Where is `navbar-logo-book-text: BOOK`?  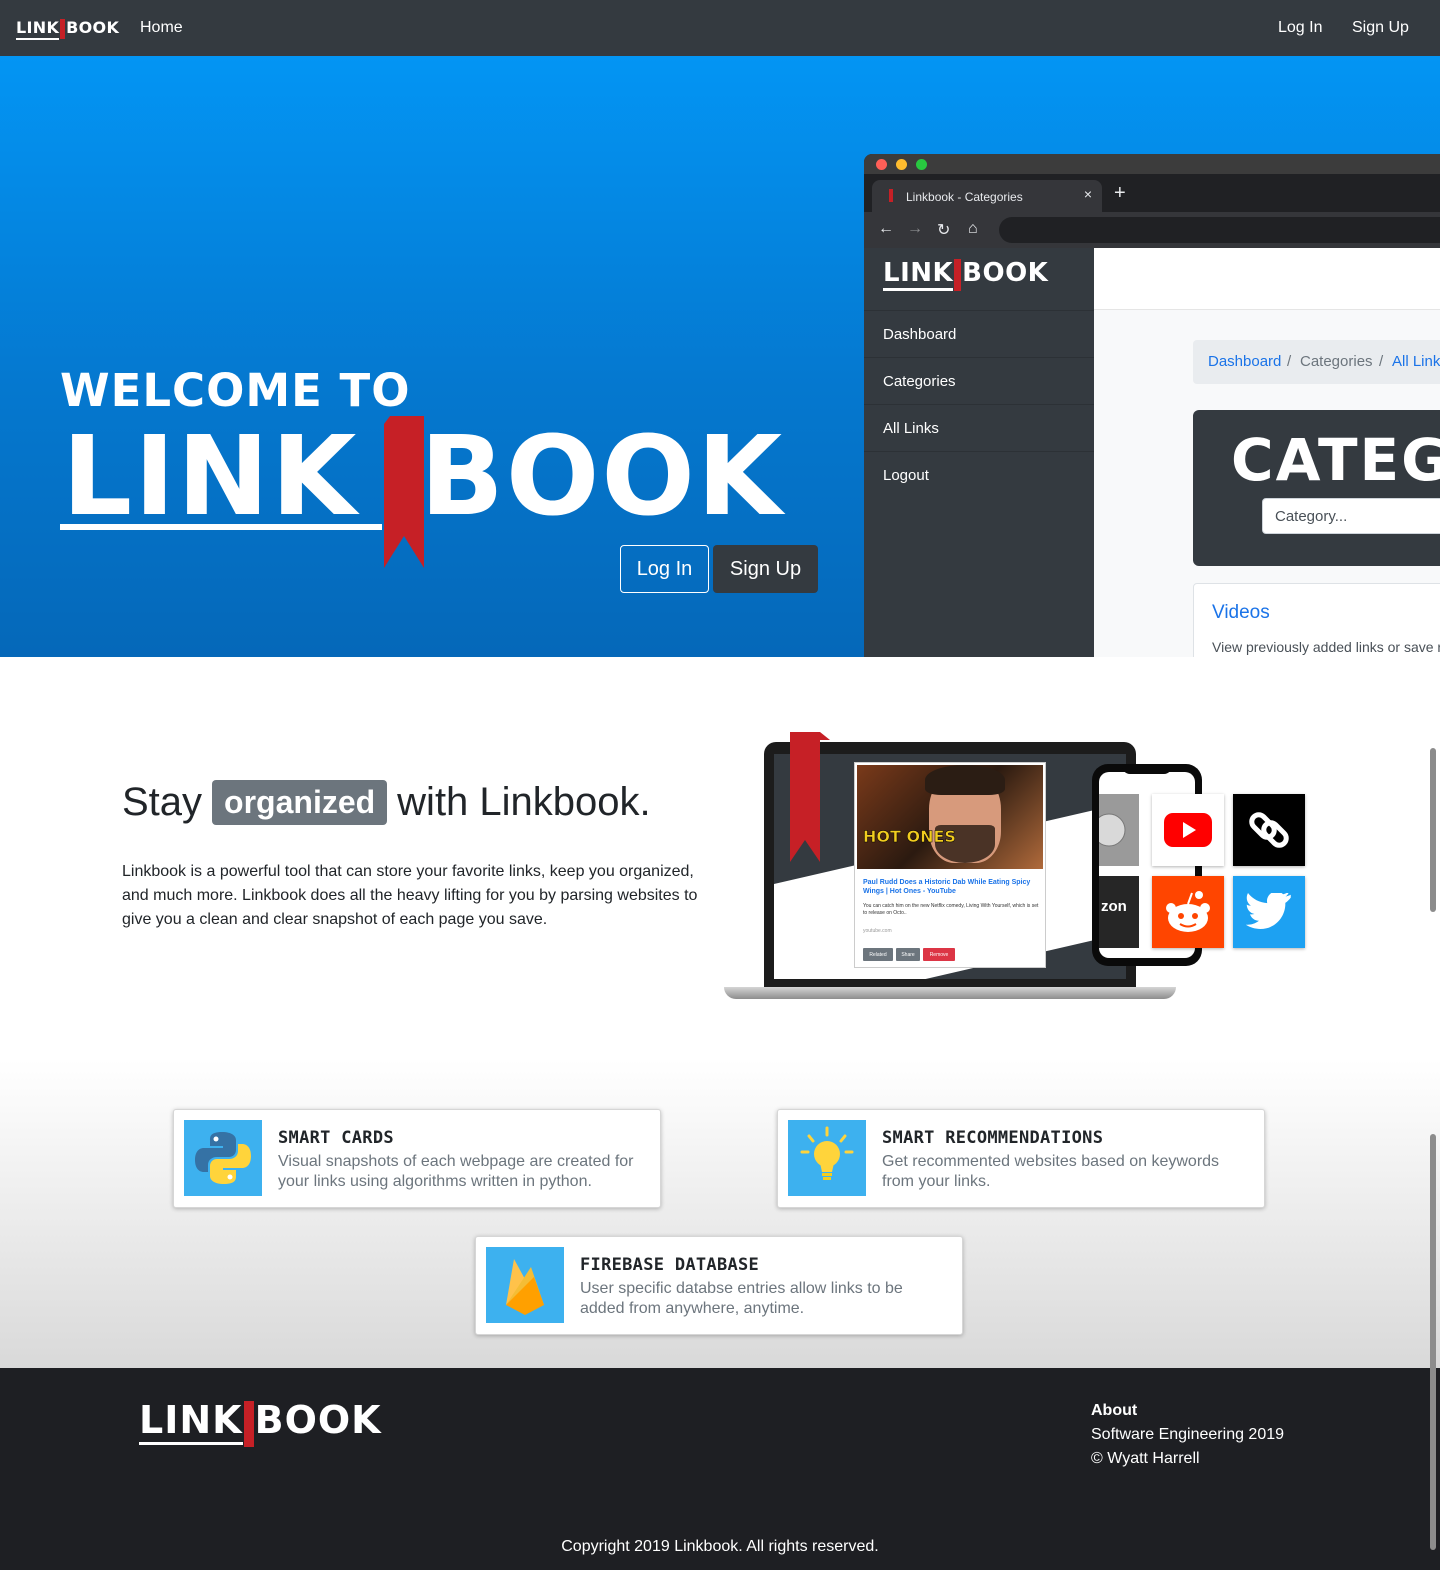 navbar-logo-book-text: BOOK is located at coordinates (93, 27).